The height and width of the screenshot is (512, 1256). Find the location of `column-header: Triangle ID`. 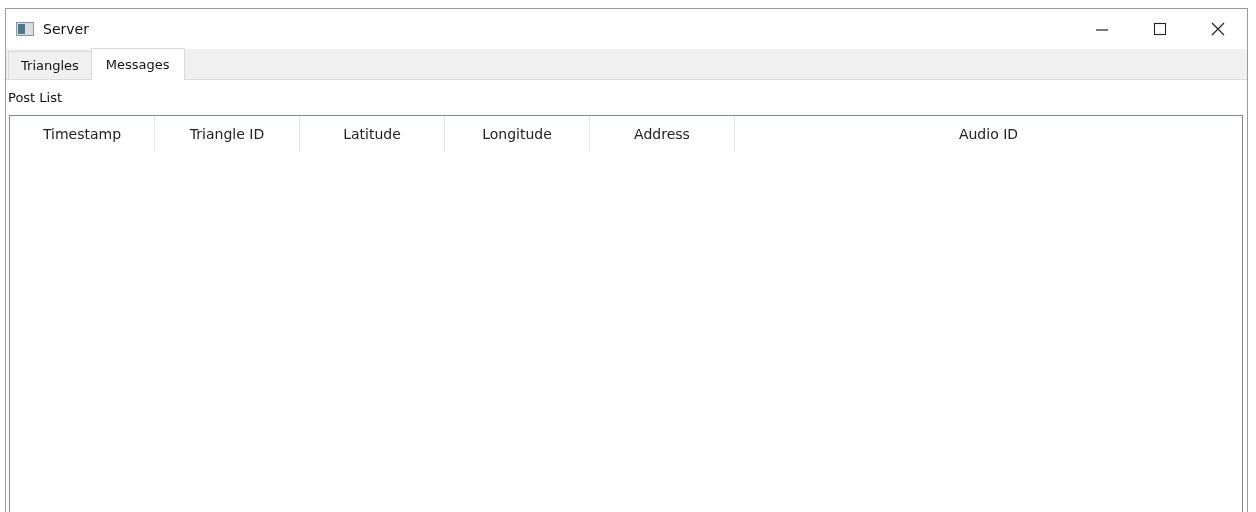

column-header: Triangle ID is located at coordinates (227, 134).